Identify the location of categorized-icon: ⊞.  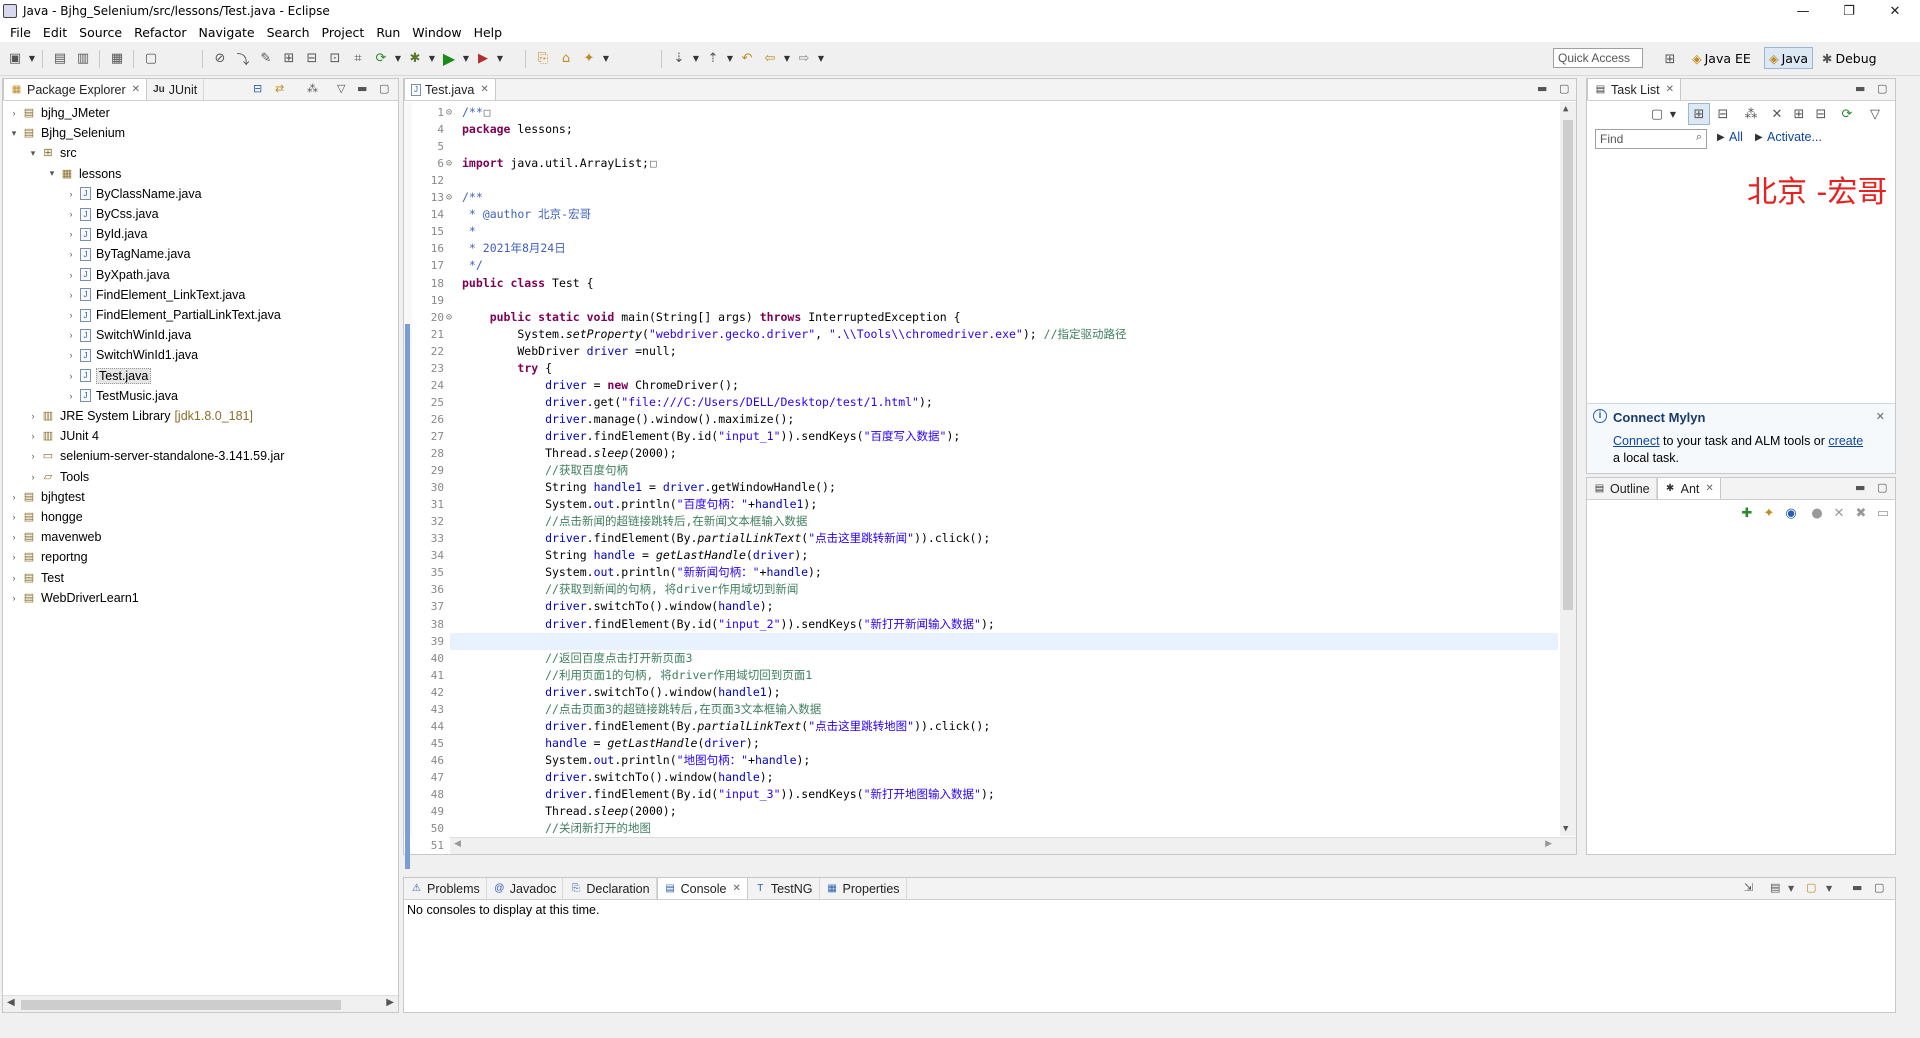
(1699, 114).